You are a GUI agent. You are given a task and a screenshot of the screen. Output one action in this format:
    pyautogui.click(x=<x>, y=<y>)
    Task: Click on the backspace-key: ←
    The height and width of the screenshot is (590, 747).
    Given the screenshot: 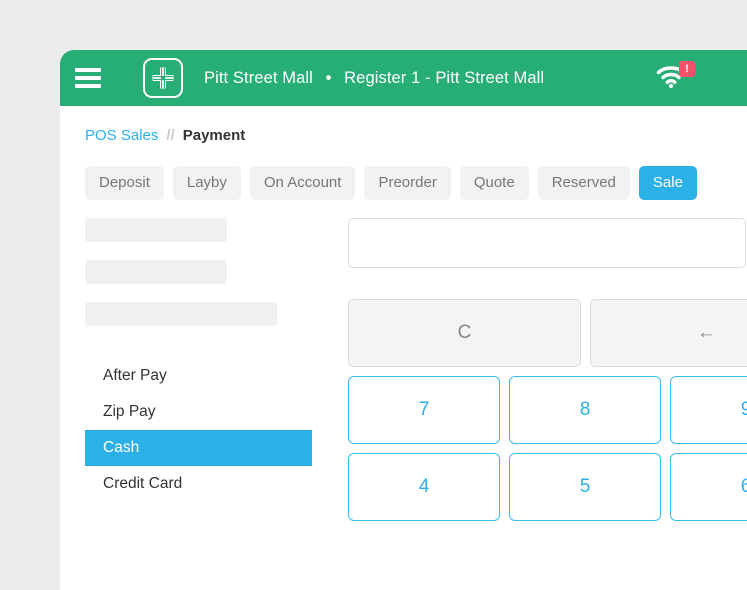 What is the action you would take?
    pyautogui.click(x=668, y=333)
    